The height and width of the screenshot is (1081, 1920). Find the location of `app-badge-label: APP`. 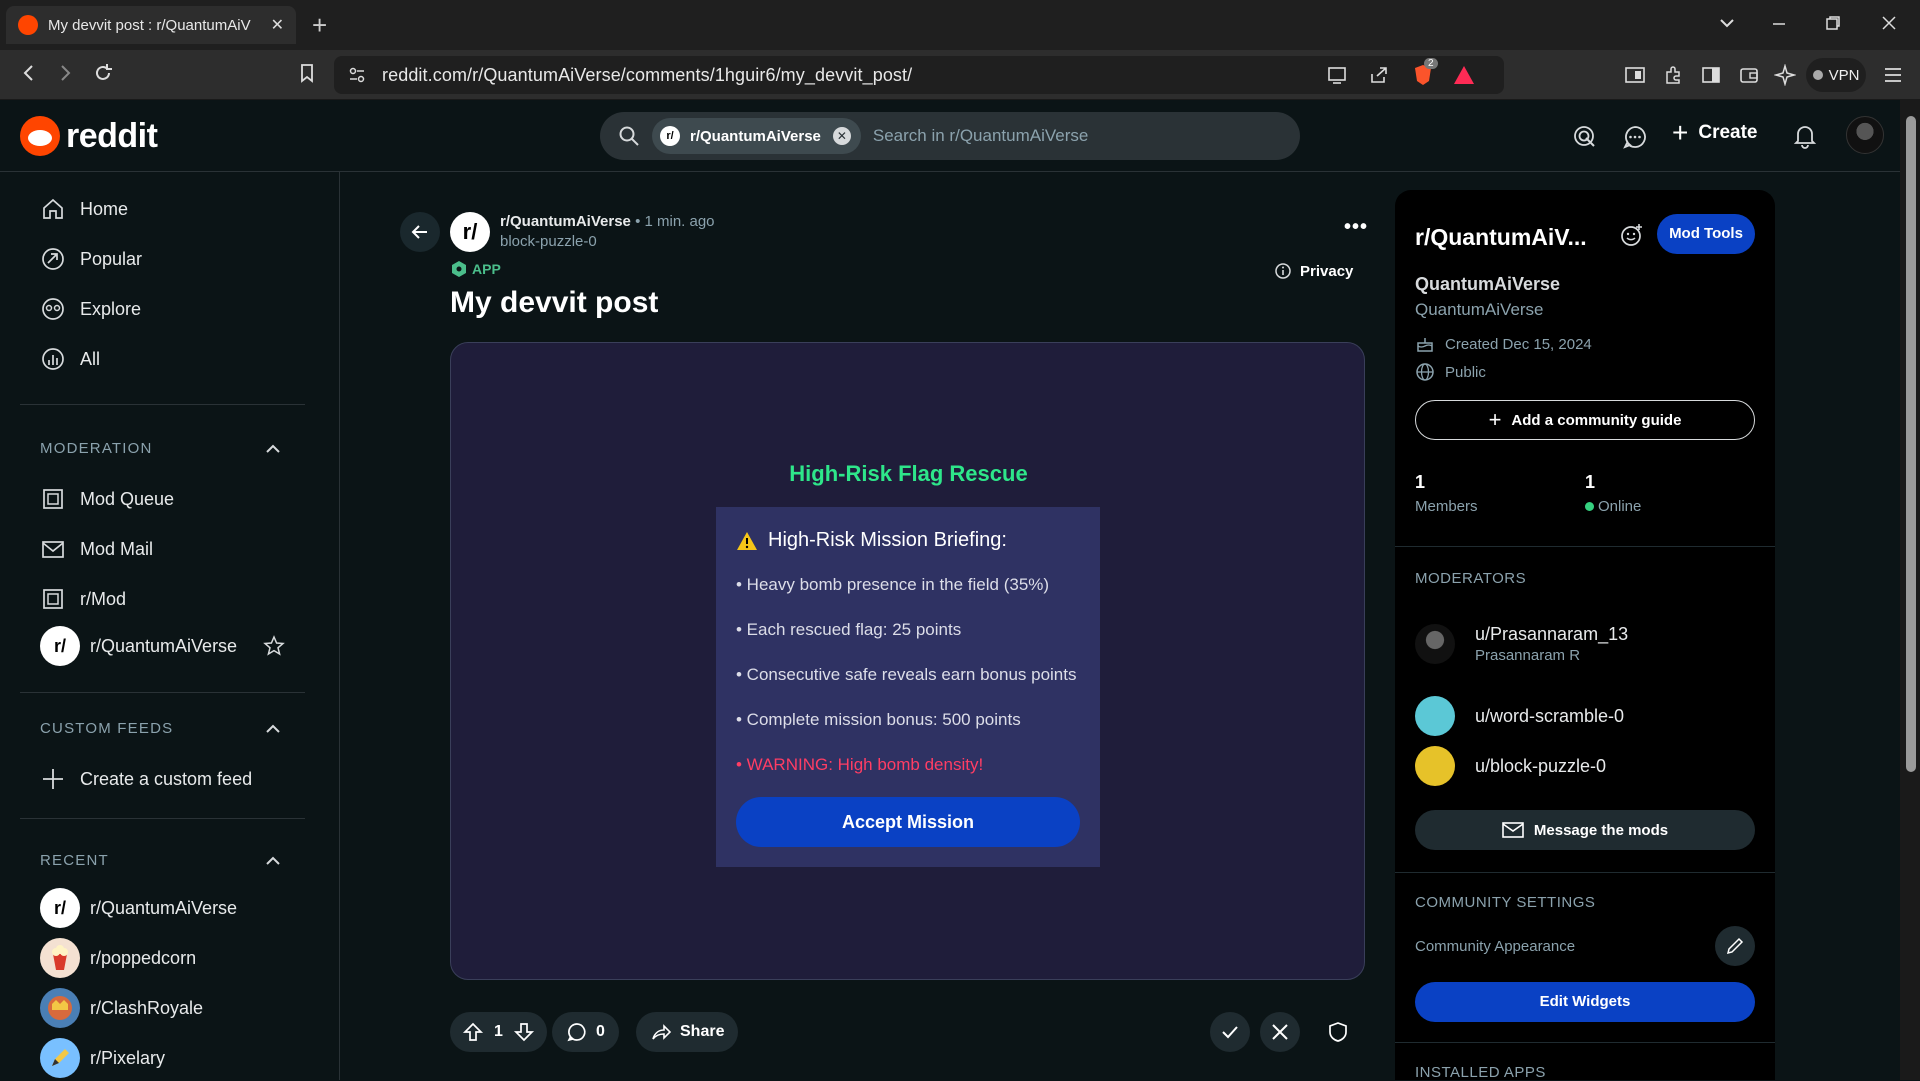

app-badge-label: APP is located at coordinates (486, 269).